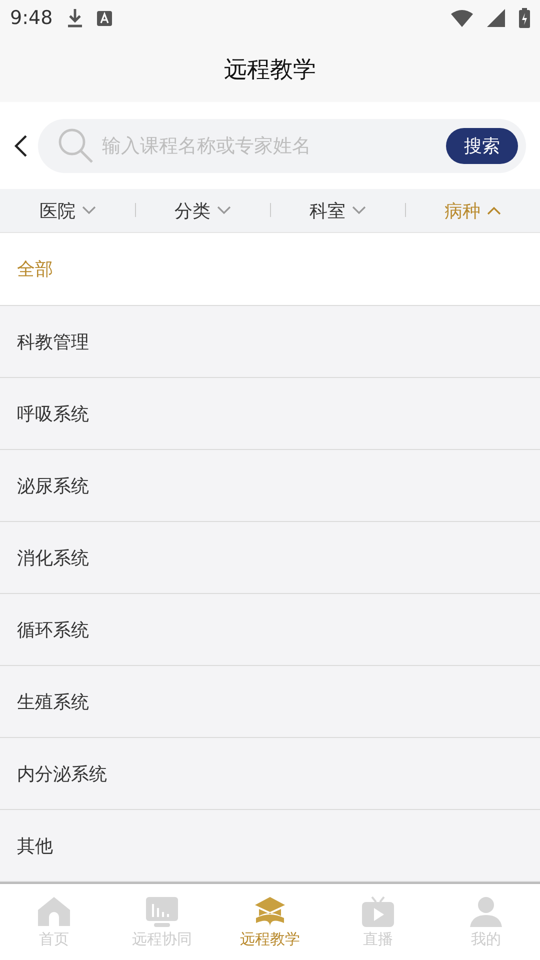 The height and width of the screenshot is (960, 540). Describe the element at coordinates (338, 210) in the screenshot. I see `filter-tab: 科室` at that location.